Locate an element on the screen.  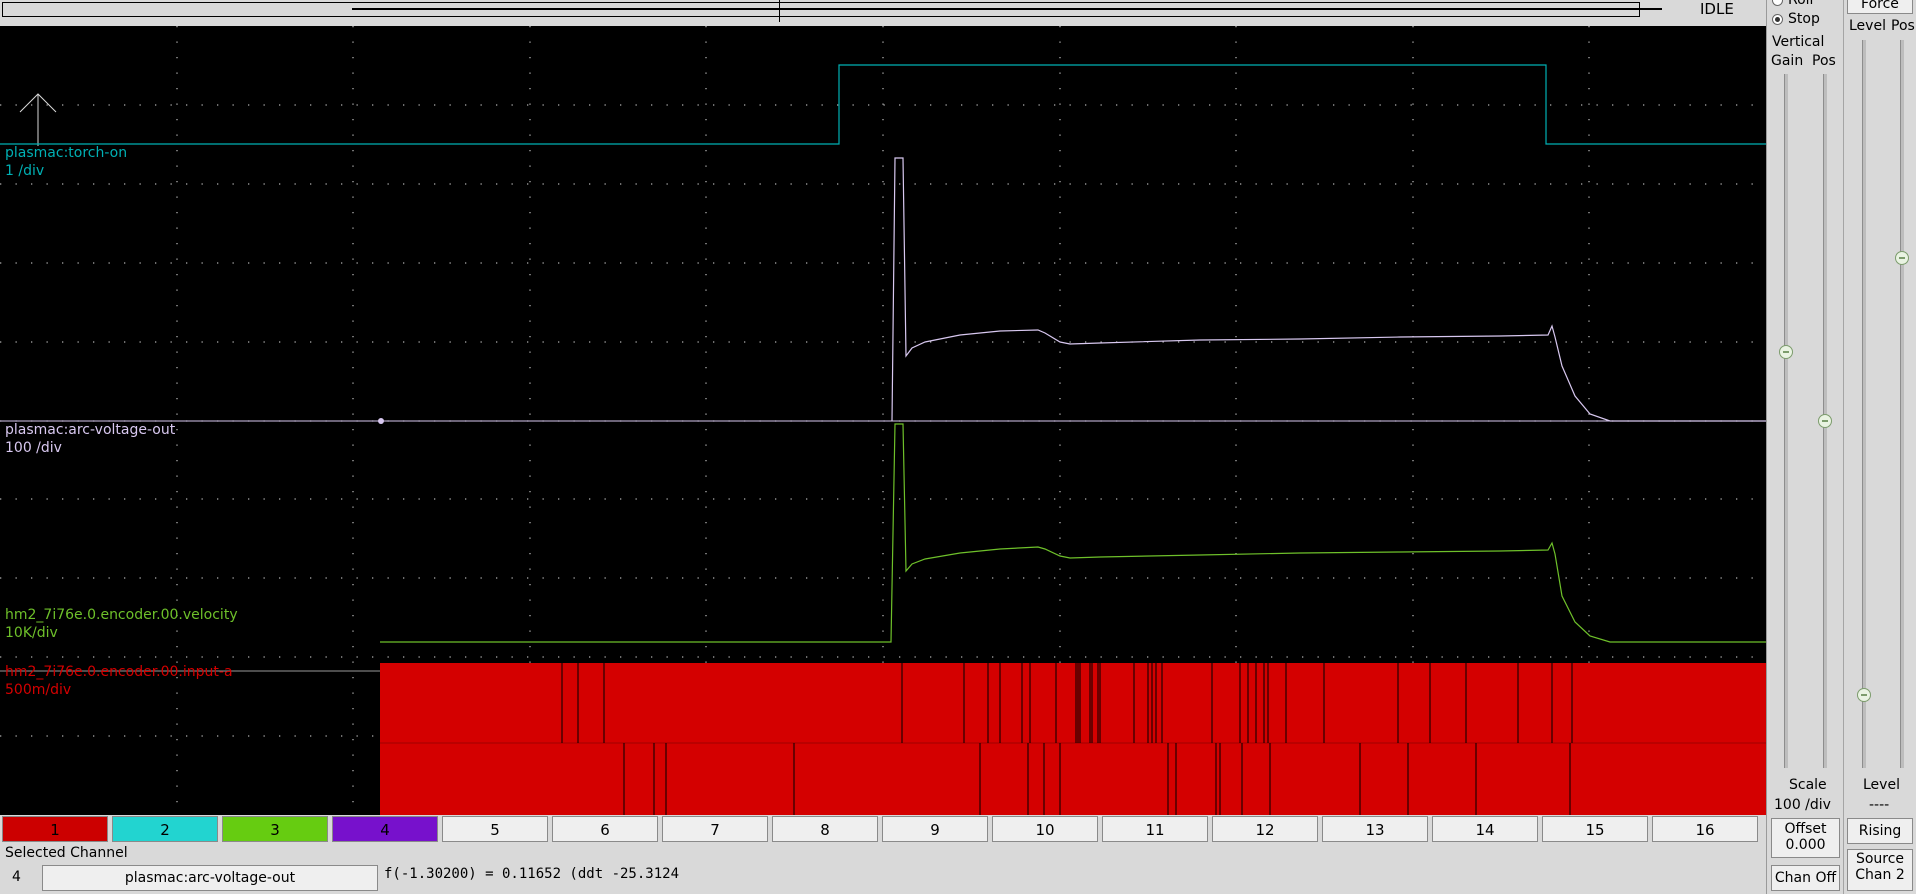
cursor-readout: f(-1.30200) = 0.11652 (ddt -25.3124 is located at coordinates (532, 874).